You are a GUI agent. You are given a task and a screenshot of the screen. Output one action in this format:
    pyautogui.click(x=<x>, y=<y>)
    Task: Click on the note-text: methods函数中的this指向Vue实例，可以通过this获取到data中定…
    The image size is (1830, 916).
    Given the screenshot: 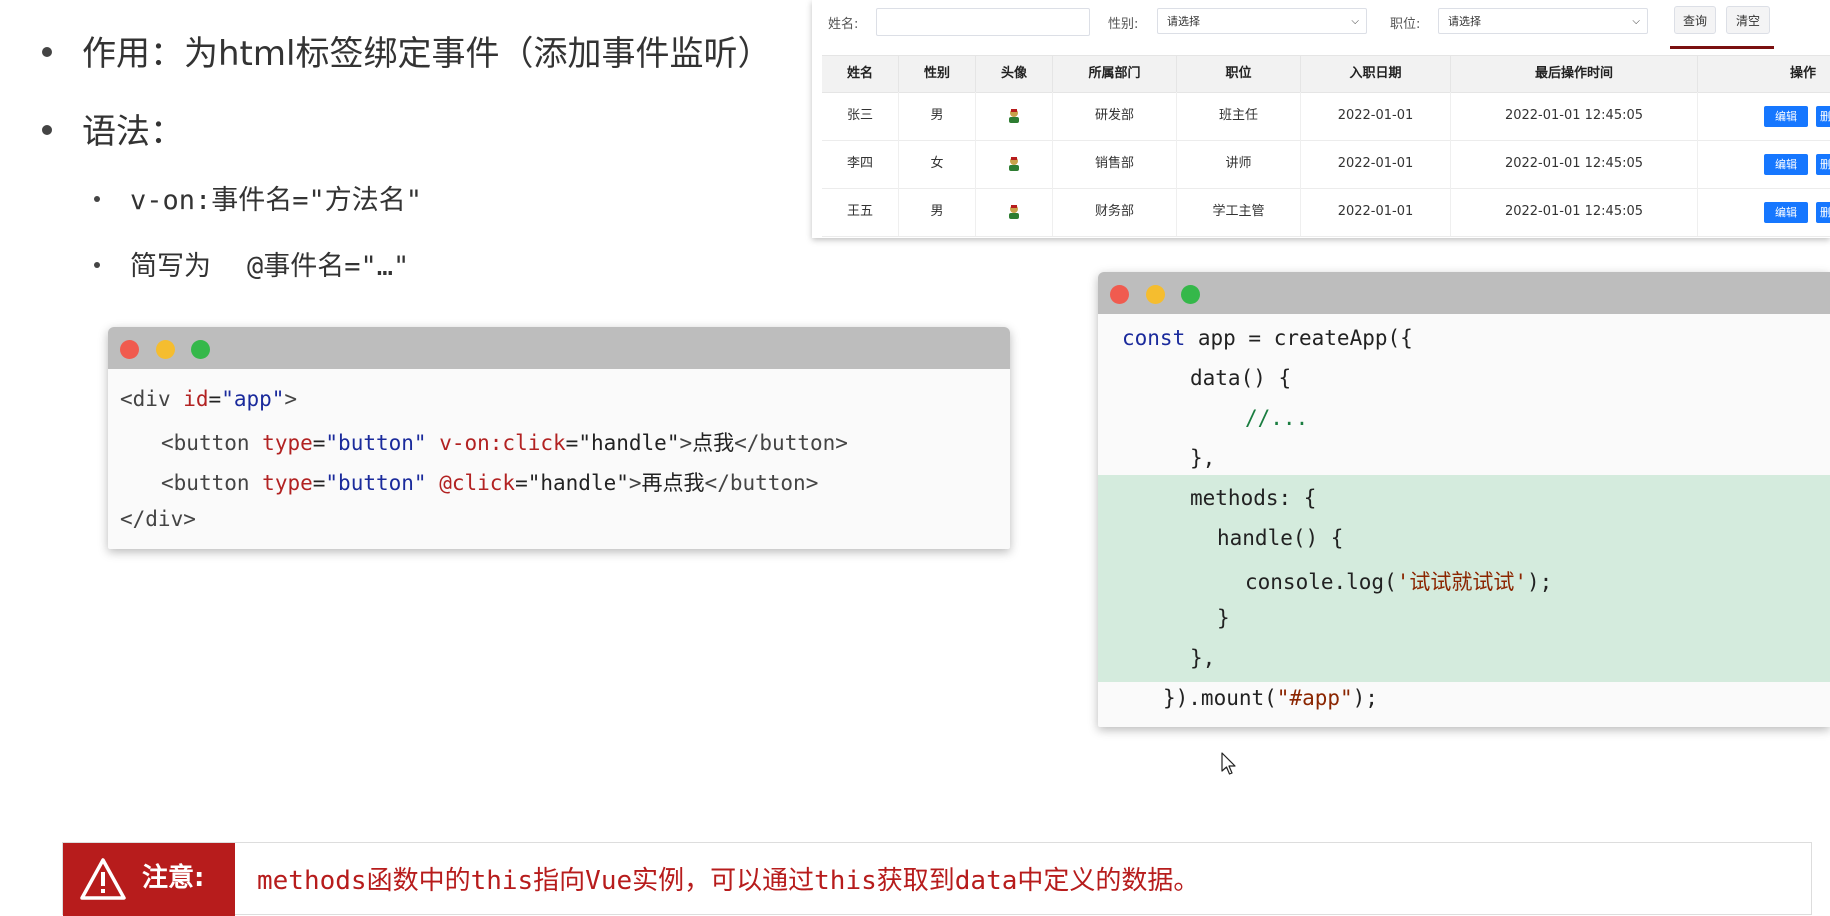 What is the action you would take?
    pyautogui.click(x=728, y=881)
    